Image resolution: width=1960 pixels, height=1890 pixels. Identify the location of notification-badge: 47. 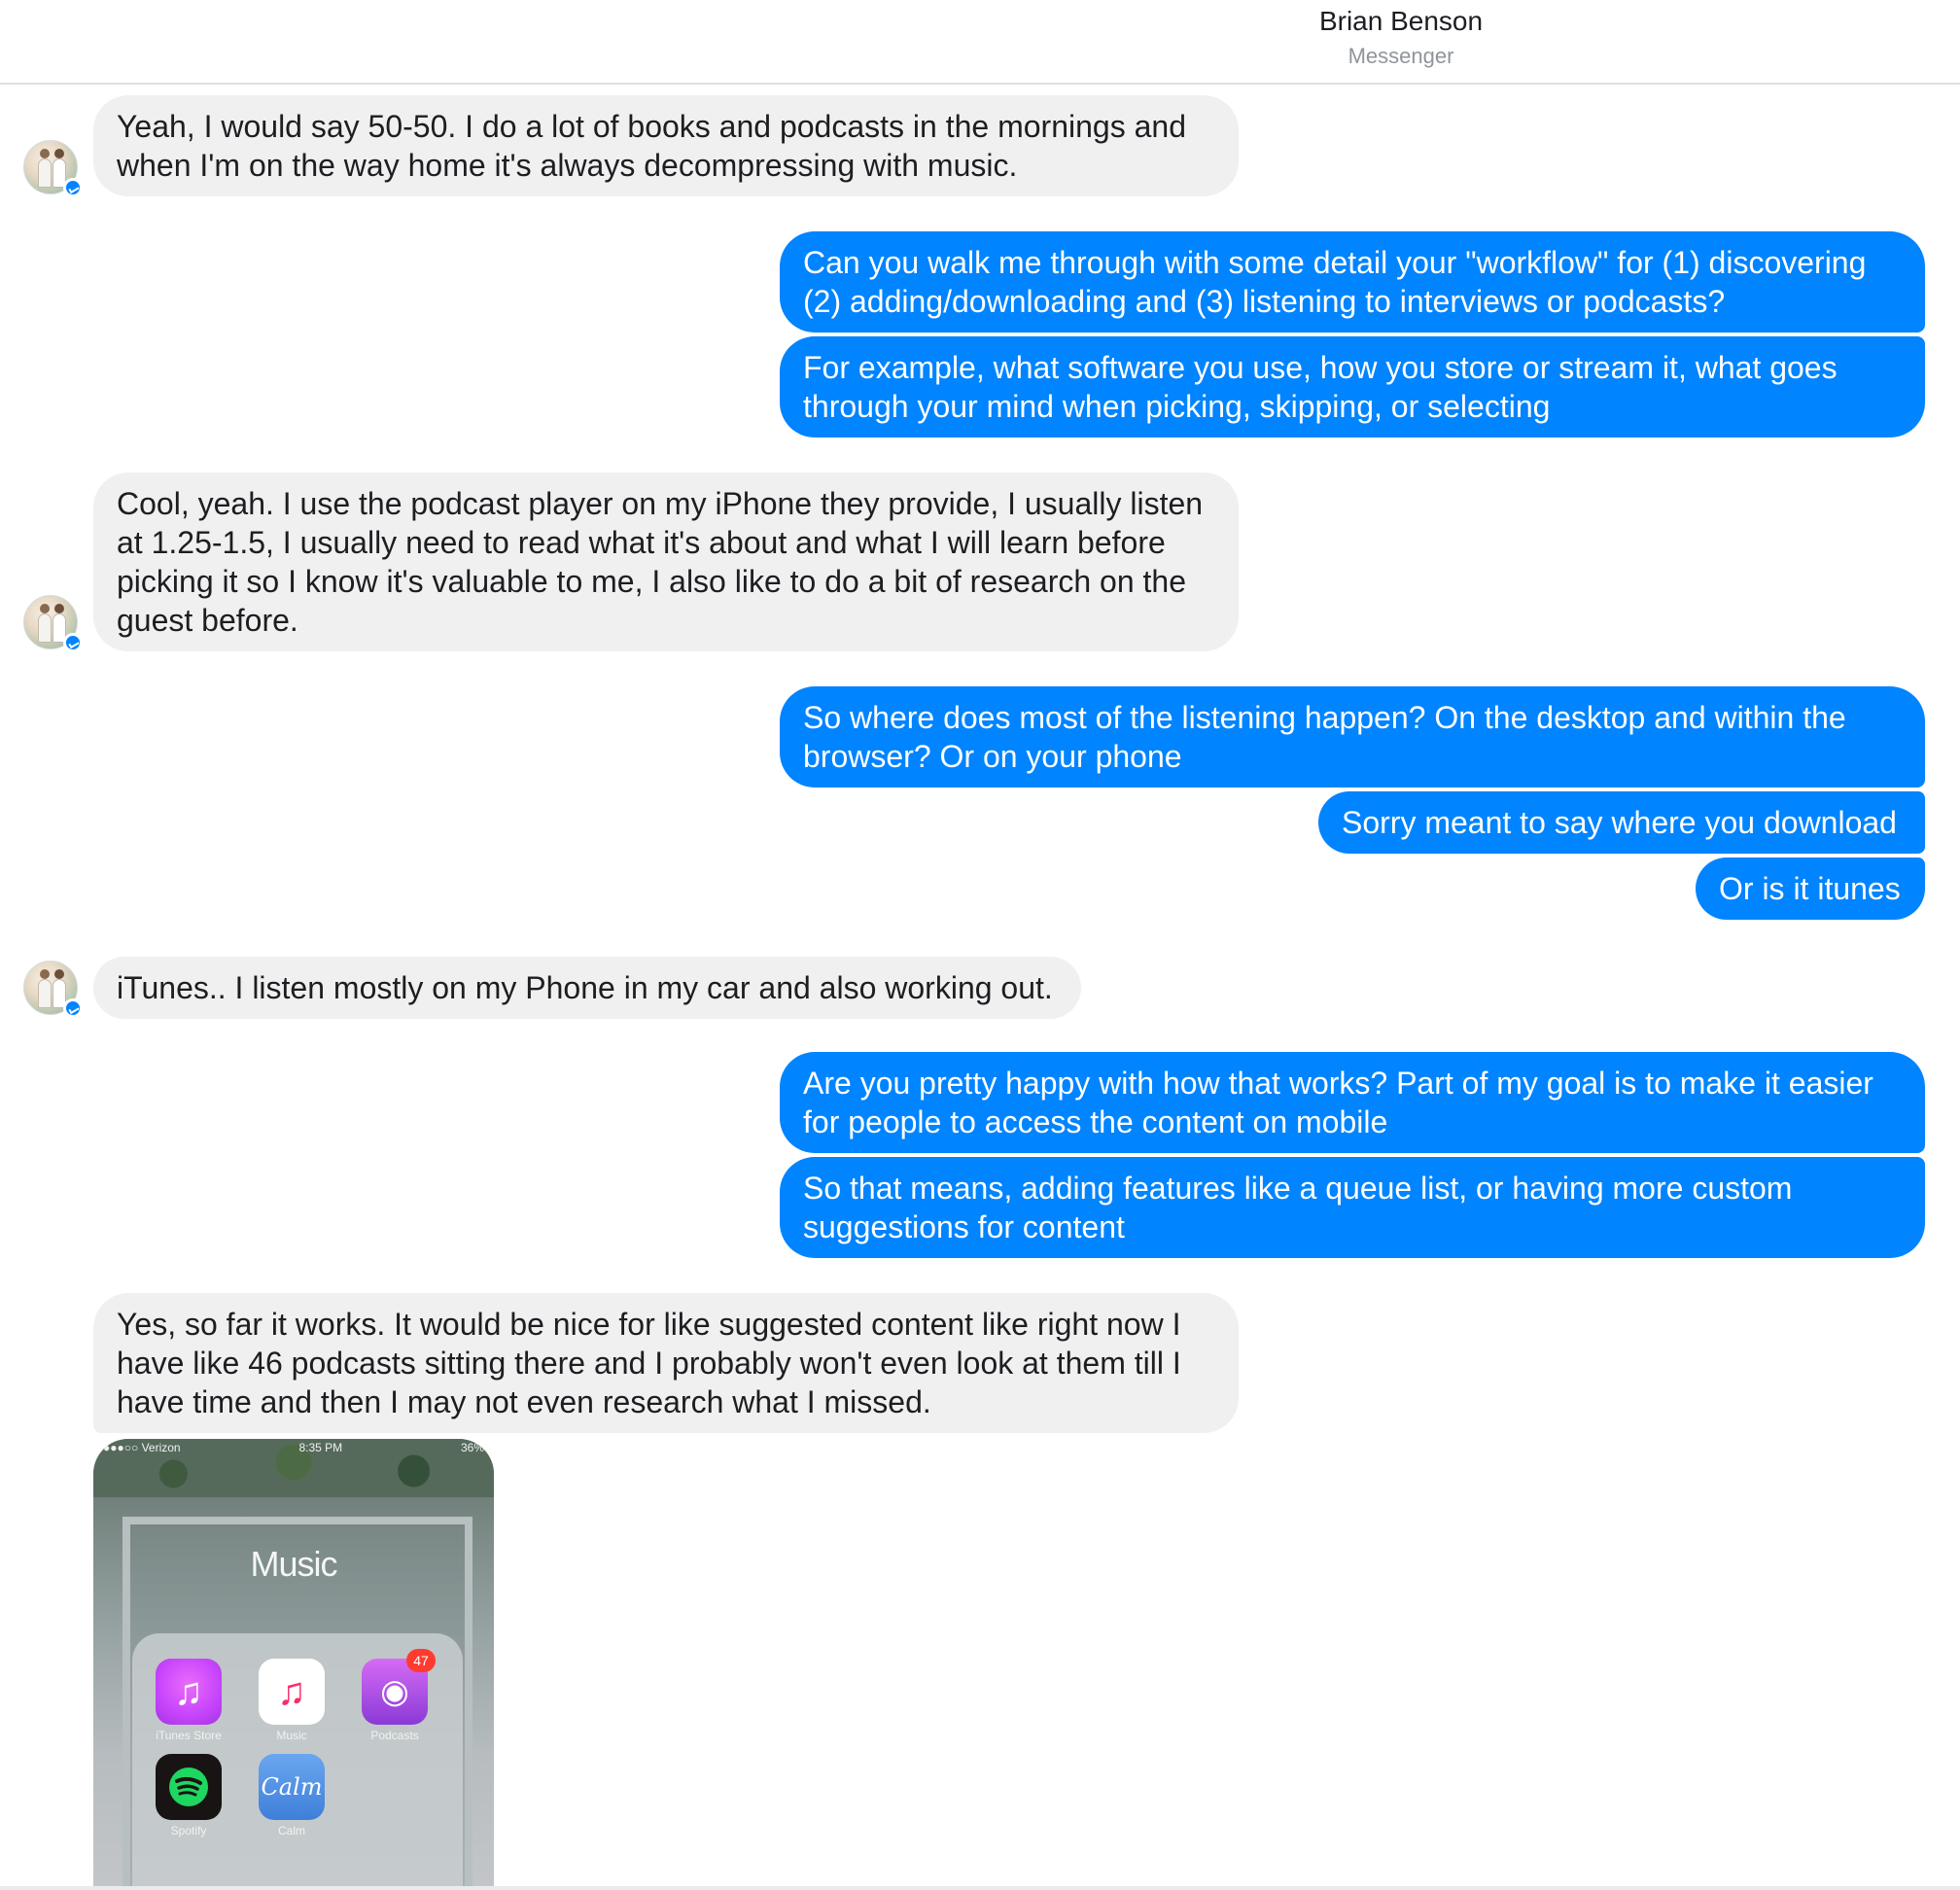
(421, 1660).